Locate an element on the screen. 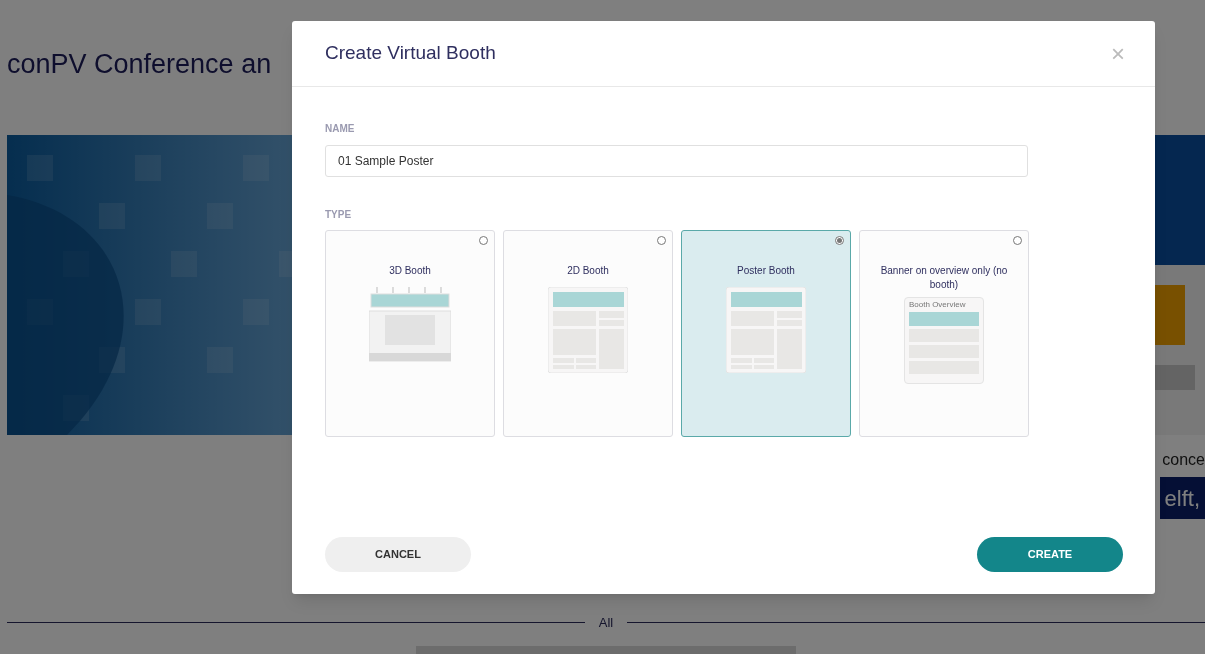 The image size is (1205, 654). create-button: CREATE is located at coordinates (1050, 554).